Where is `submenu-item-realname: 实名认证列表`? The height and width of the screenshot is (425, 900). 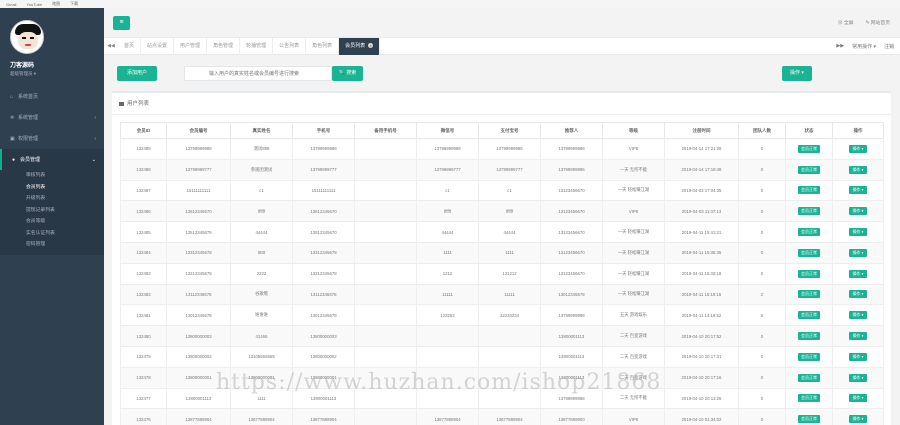
submenu-item-realname: 实名认证列表 is located at coordinates (52, 234).